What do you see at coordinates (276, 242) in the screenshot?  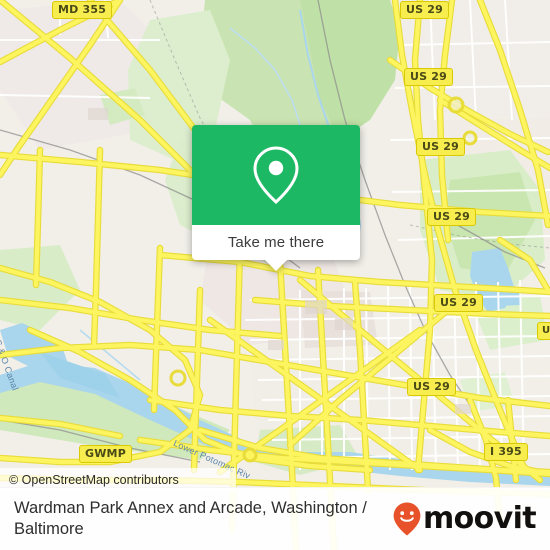 I see `take-me-there-button: Take me there` at bounding box center [276, 242].